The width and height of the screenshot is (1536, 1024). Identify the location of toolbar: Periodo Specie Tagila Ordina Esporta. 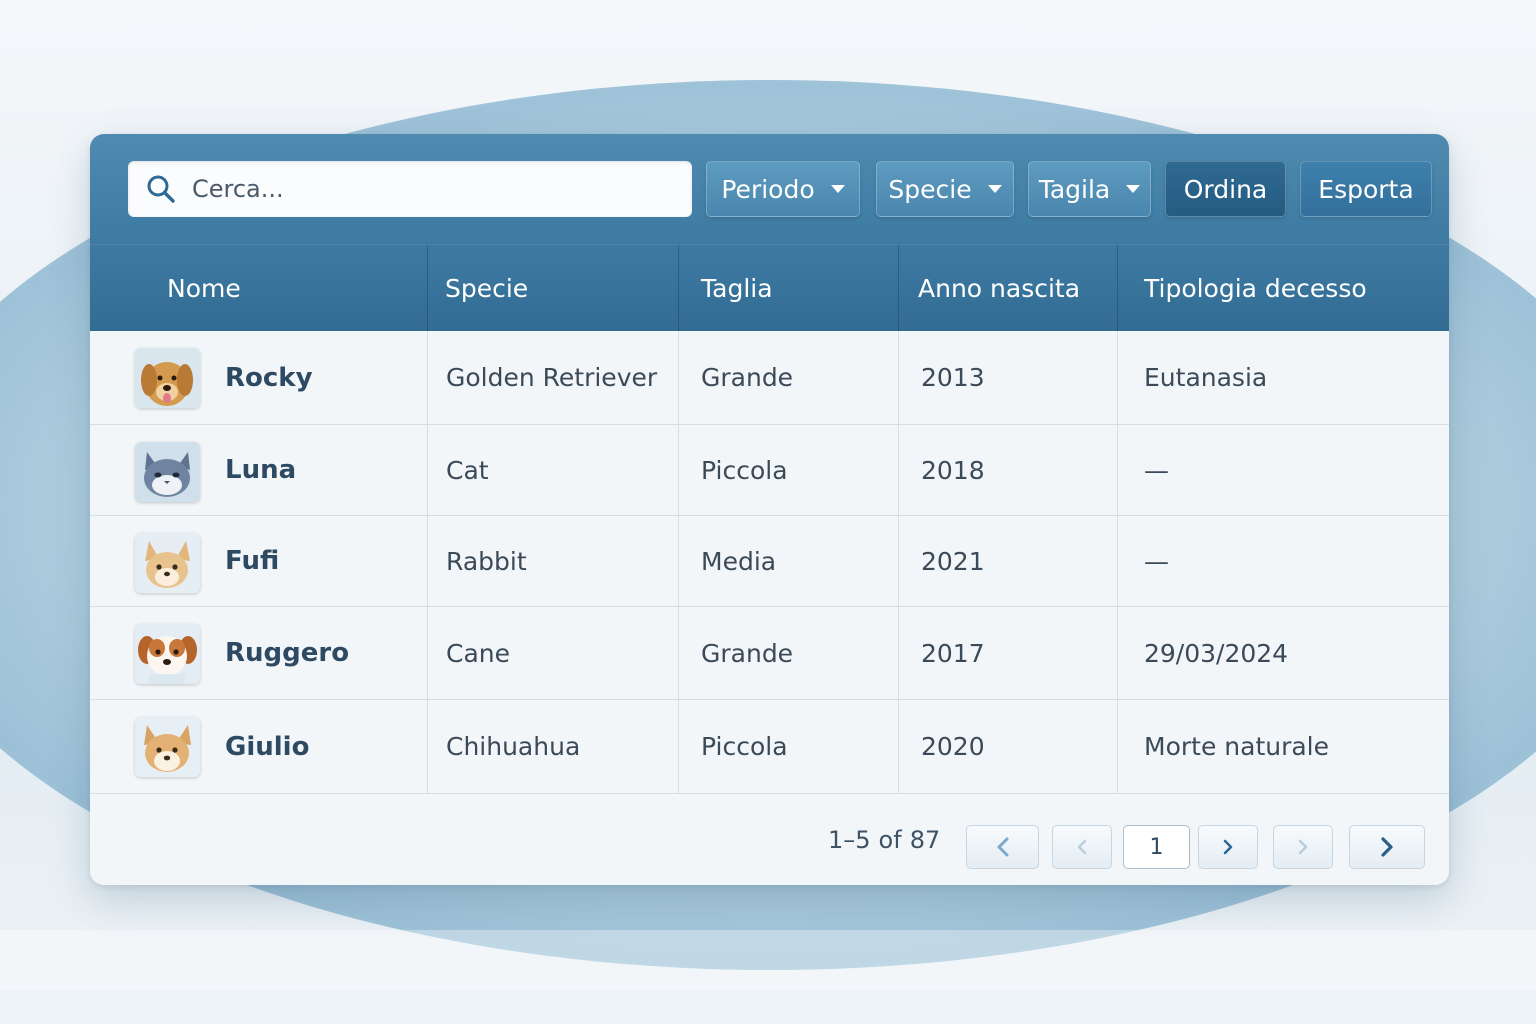
(769, 189).